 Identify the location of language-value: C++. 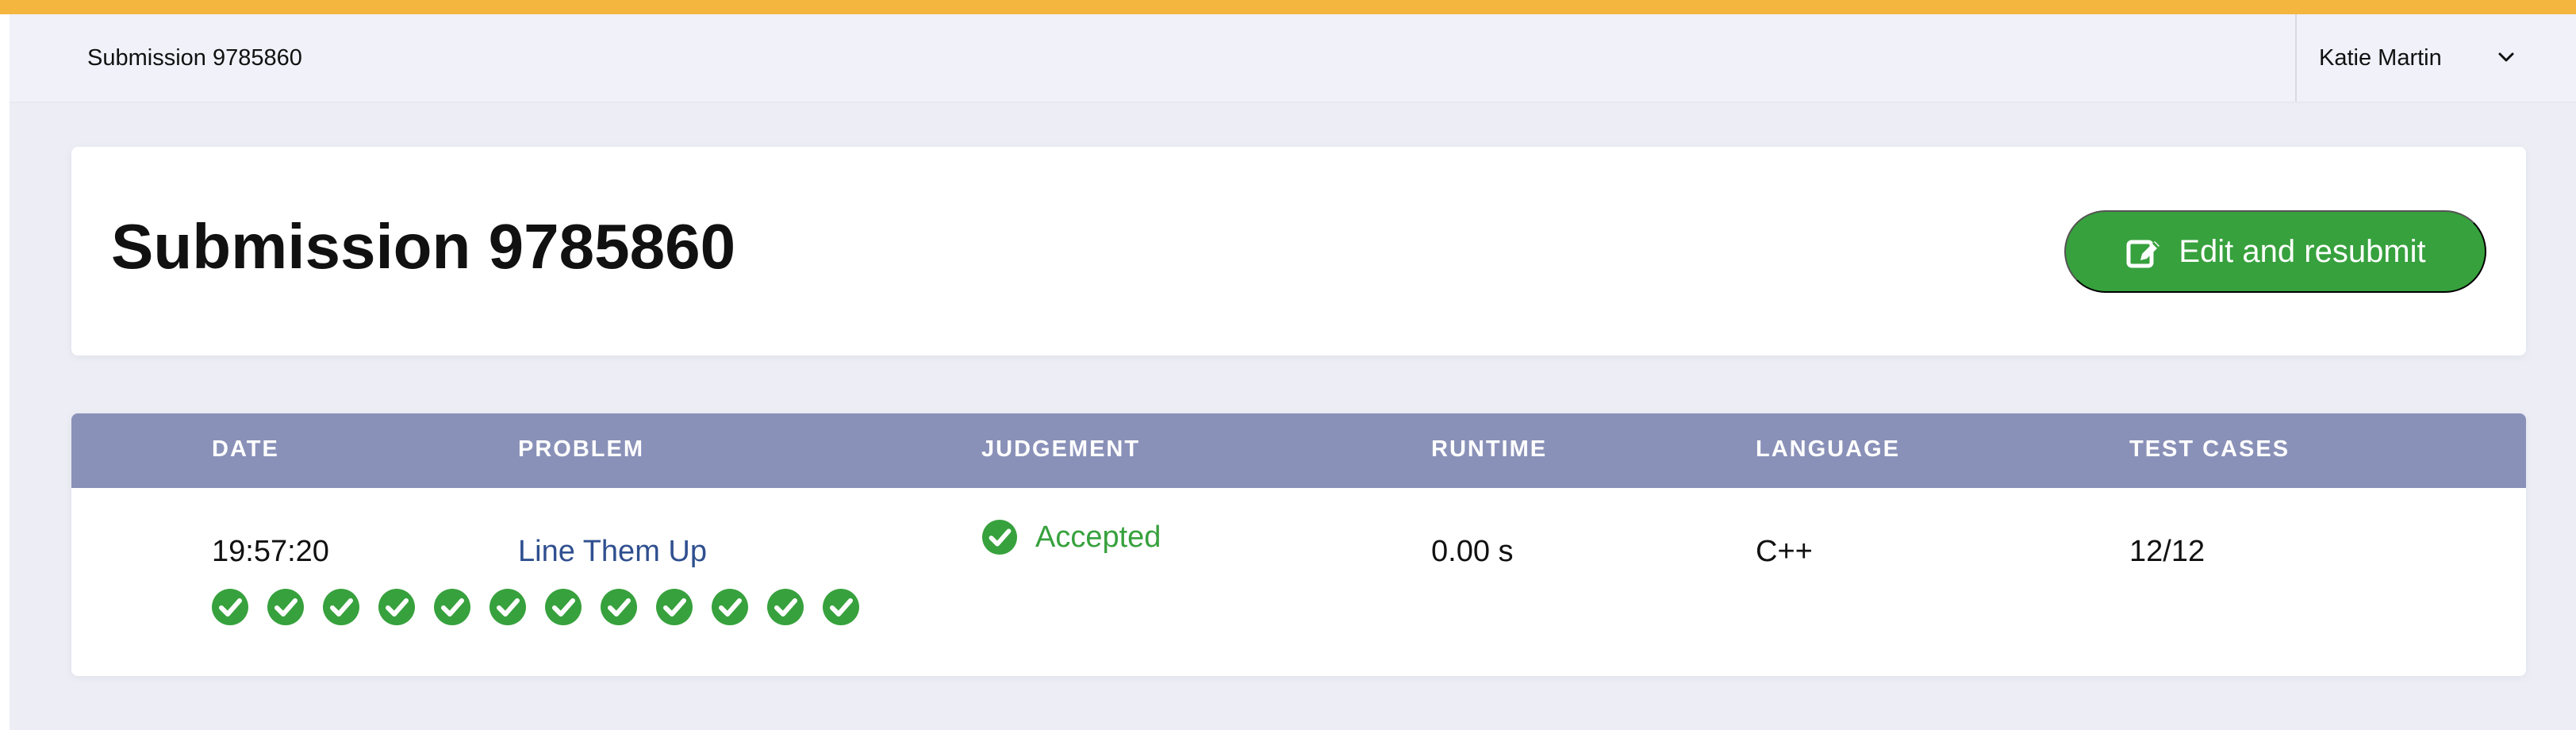
(1784, 551).